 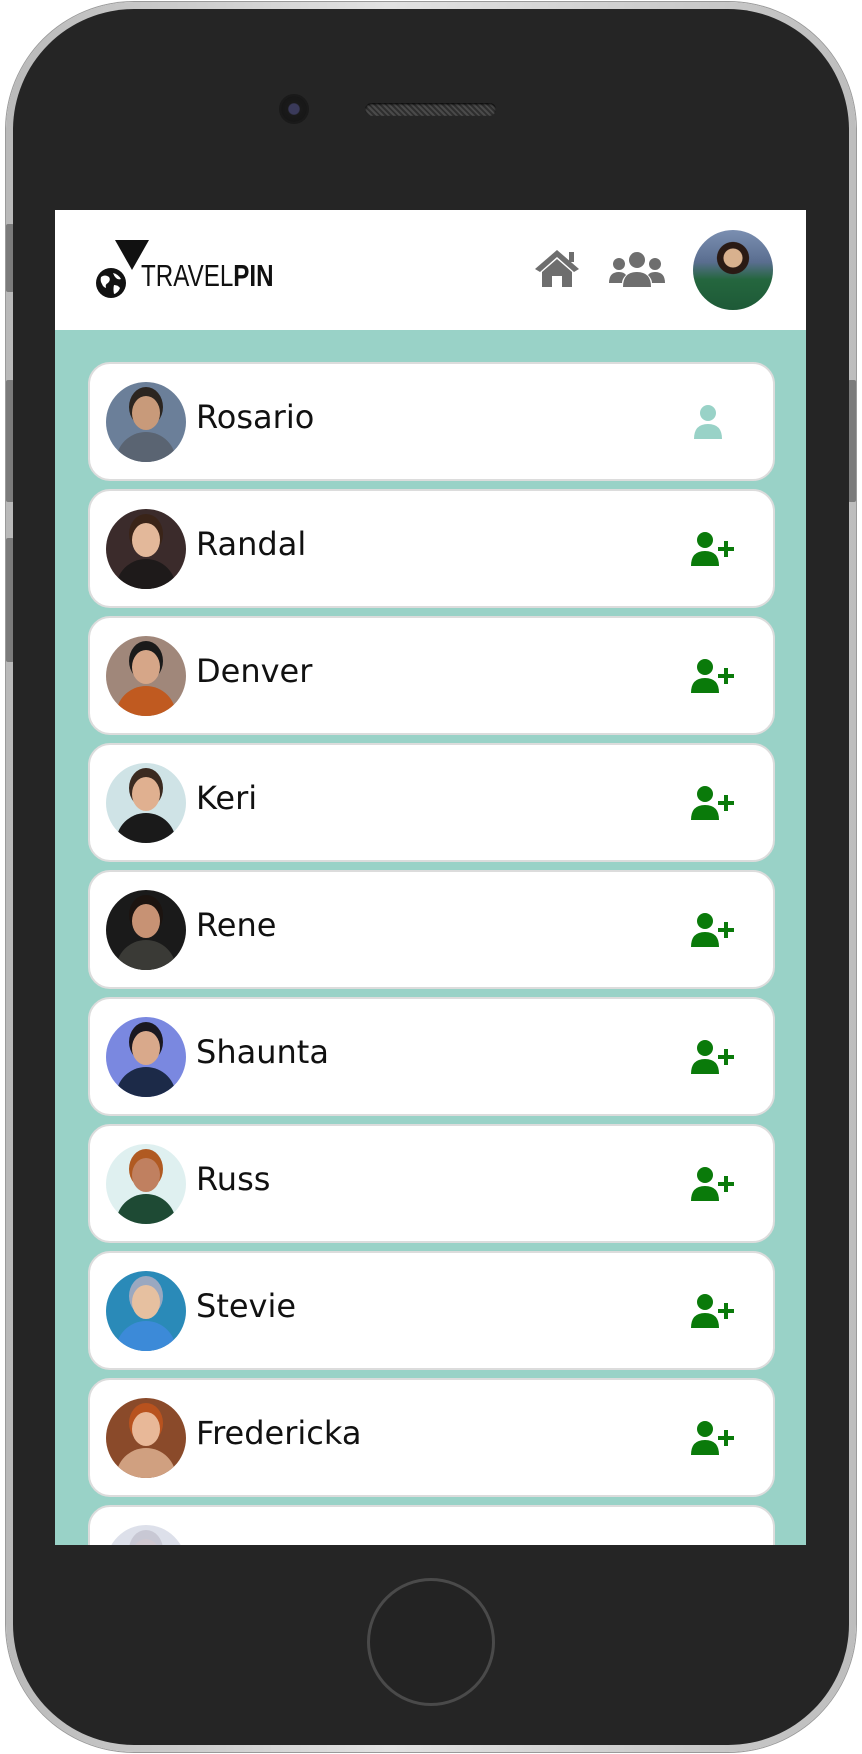 What do you see at coordinates (431, 1183) in the screenshot?
I see `person-card: Russ` at bounding box center [431, 1183].